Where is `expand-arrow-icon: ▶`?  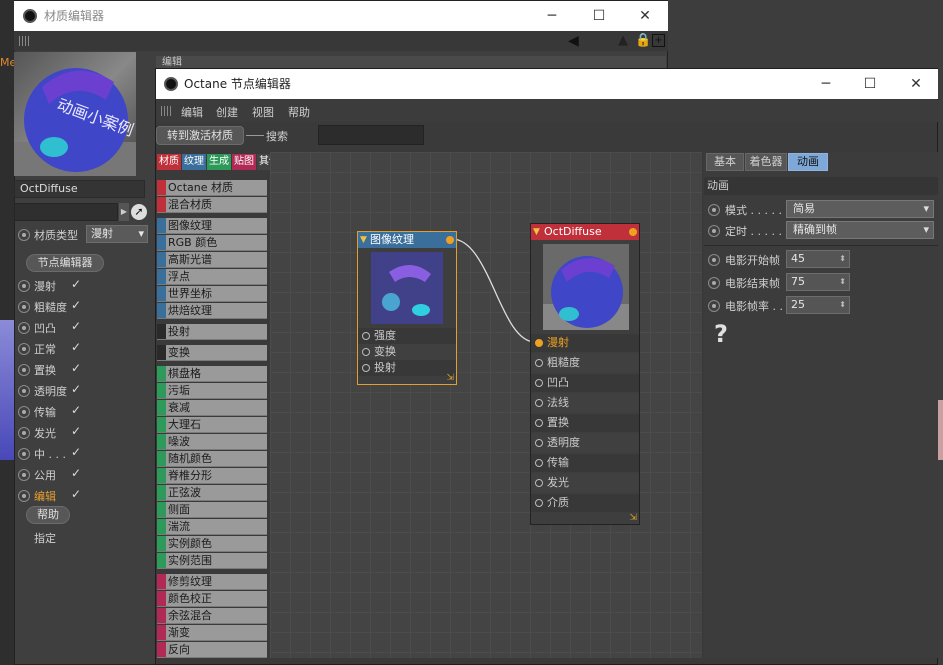
expand-arrow-icon: ▶ is located at coordinates (124, 212).